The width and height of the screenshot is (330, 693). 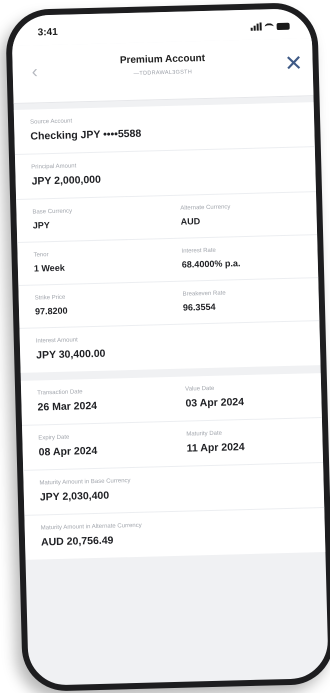 I want to click on expiry-date-value: 08 Apr 2024, so click(x=68, y=451).